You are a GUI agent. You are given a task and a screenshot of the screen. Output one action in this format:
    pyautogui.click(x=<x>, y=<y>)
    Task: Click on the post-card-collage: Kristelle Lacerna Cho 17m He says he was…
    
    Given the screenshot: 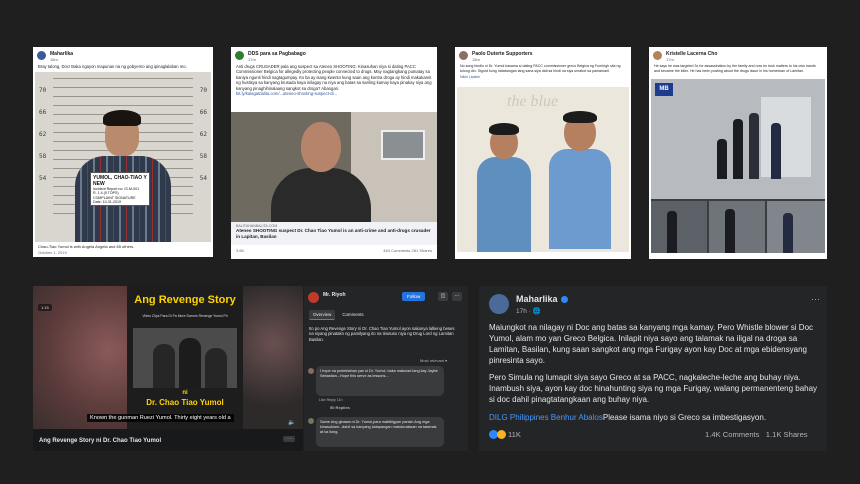 What is the action you would take?
    pyautogui.click(x=738, y=153)
    